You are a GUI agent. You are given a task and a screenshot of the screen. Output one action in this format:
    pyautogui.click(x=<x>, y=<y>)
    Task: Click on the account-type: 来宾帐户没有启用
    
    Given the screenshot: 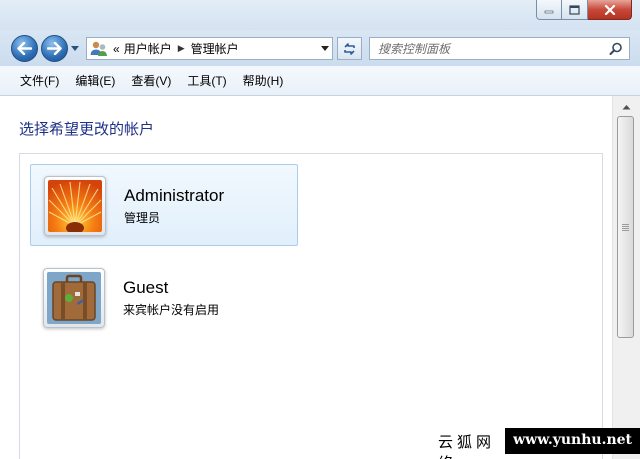 What is the action you would take?
    pyautogui.click(x=171, y=310)
    